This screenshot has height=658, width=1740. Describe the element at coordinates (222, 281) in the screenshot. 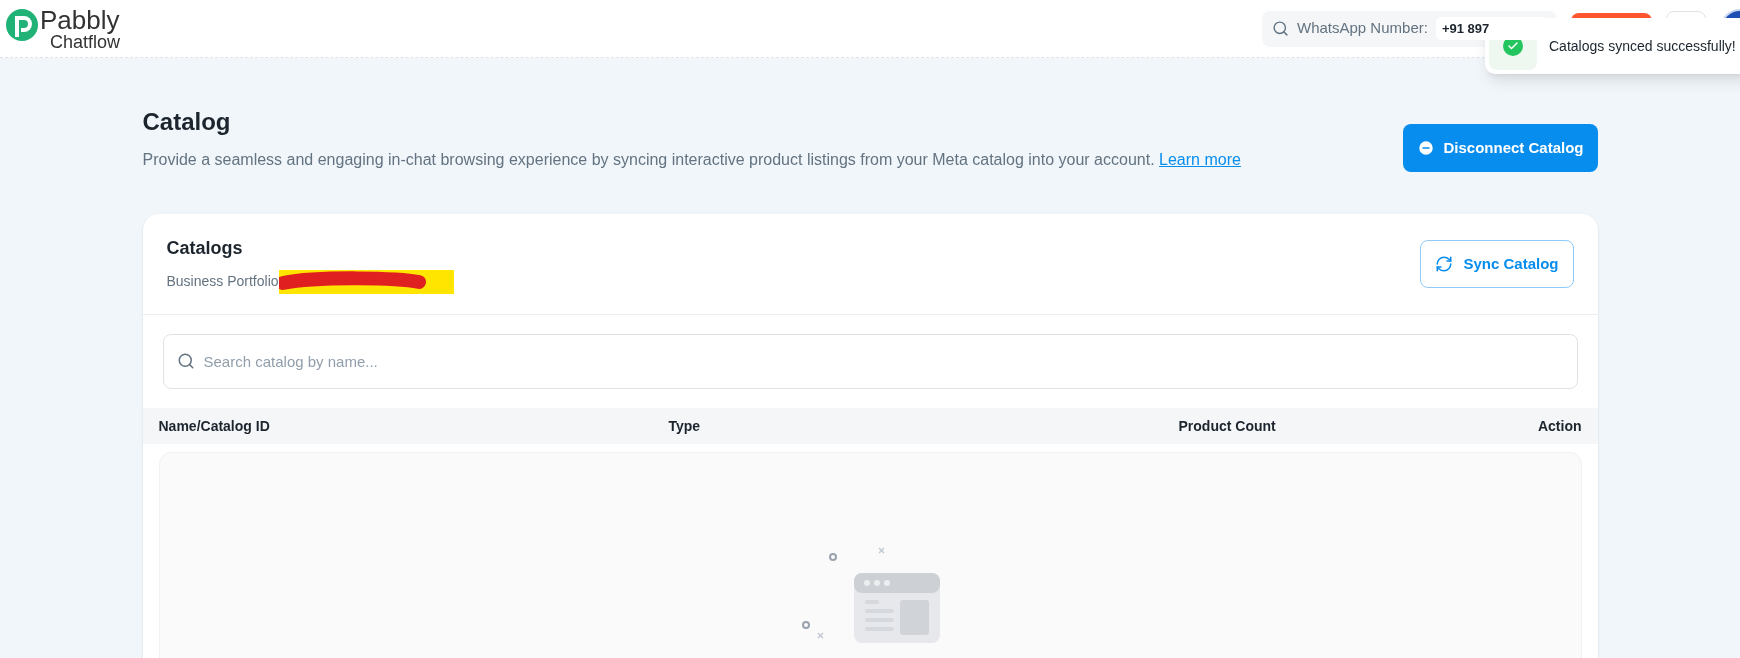

I see `card-subtitle: Business Portfolio` at that location.